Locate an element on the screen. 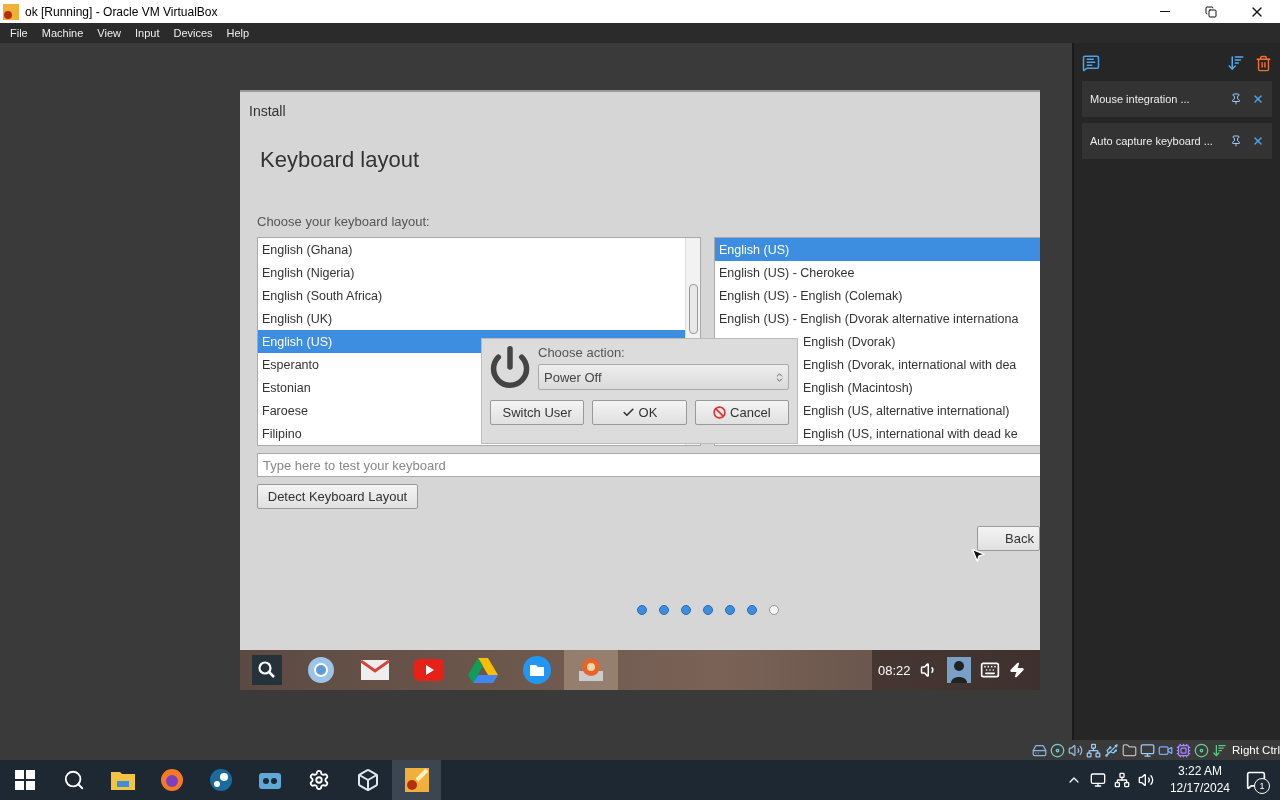 This screenshot has height=800, width=1280. menu-item: Machine is located at coordinates (62, 33).